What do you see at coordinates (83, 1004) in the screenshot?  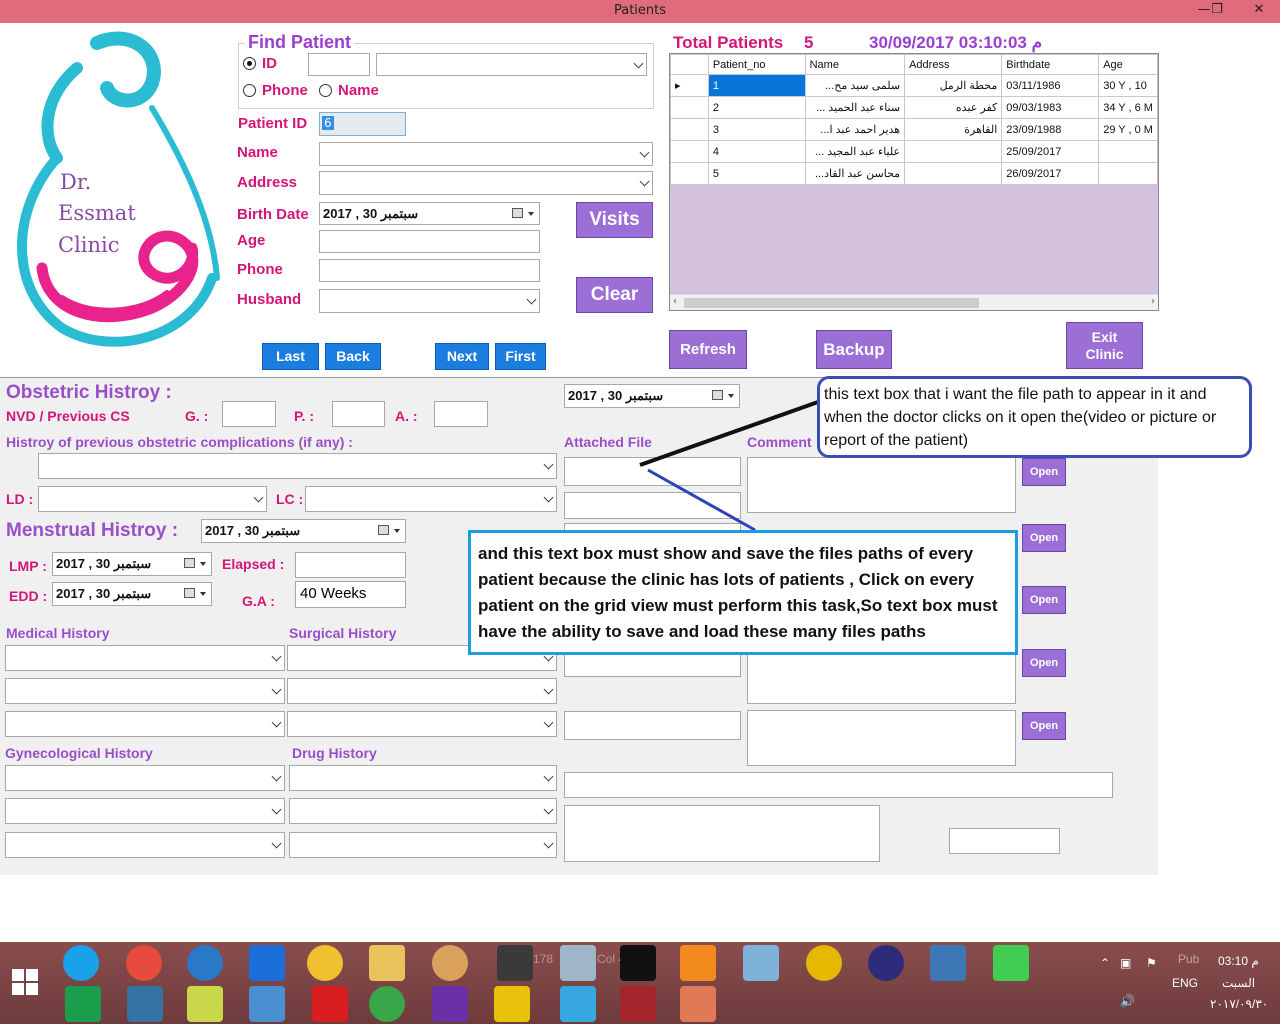 I see `pycharm-icon` at bounding box center [83, 1004].